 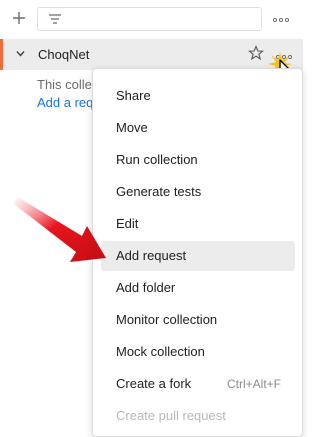 I want to click on menu-item-create-pull-request: Create pull request, so click(x=198, y=416).